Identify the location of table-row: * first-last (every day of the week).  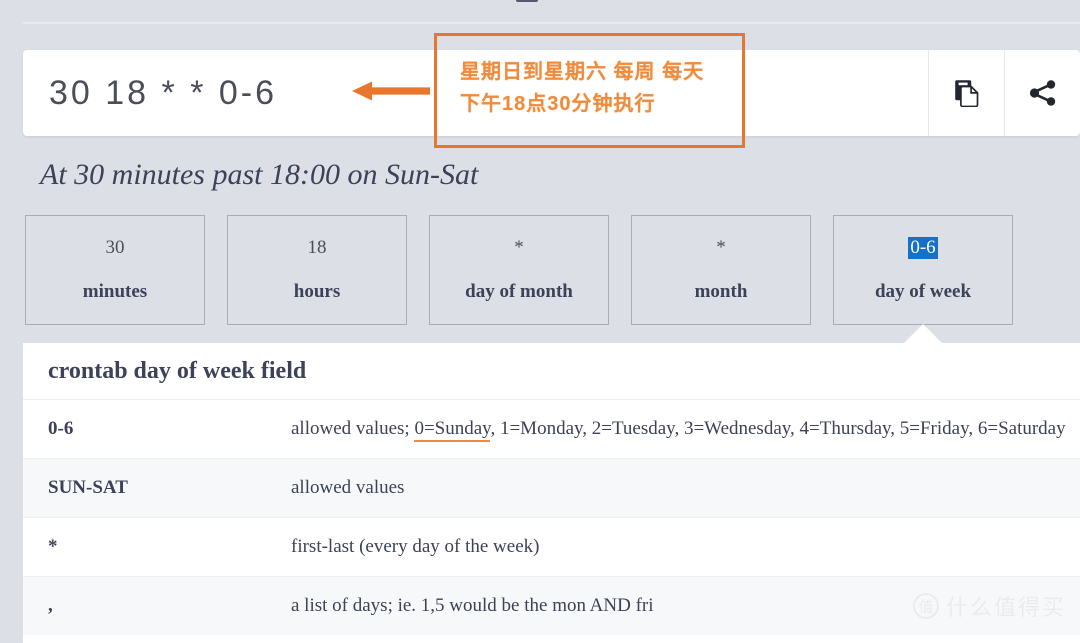
(551, 547).